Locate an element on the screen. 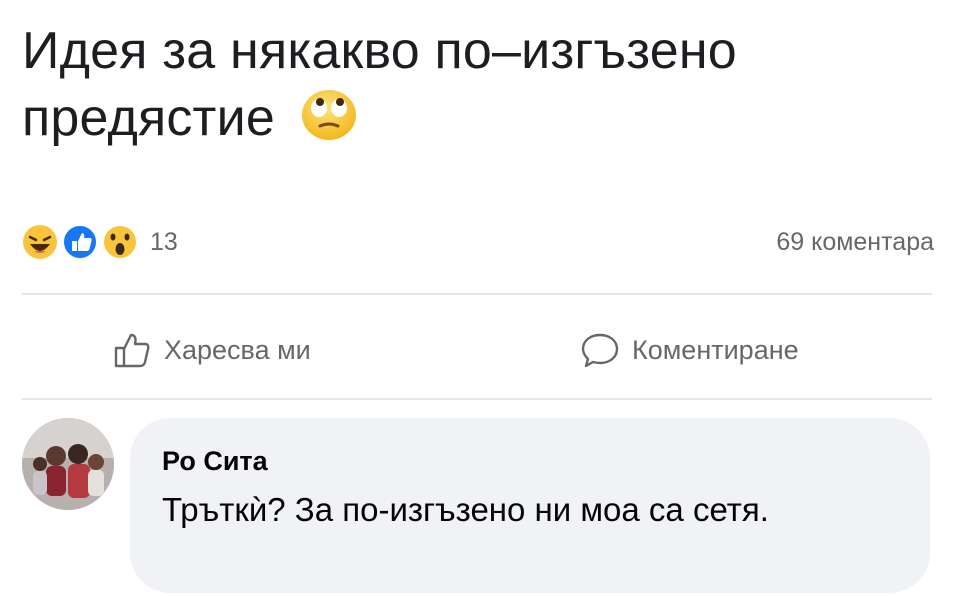  like-label: Харесва ми is located at coordinates (237, 349).